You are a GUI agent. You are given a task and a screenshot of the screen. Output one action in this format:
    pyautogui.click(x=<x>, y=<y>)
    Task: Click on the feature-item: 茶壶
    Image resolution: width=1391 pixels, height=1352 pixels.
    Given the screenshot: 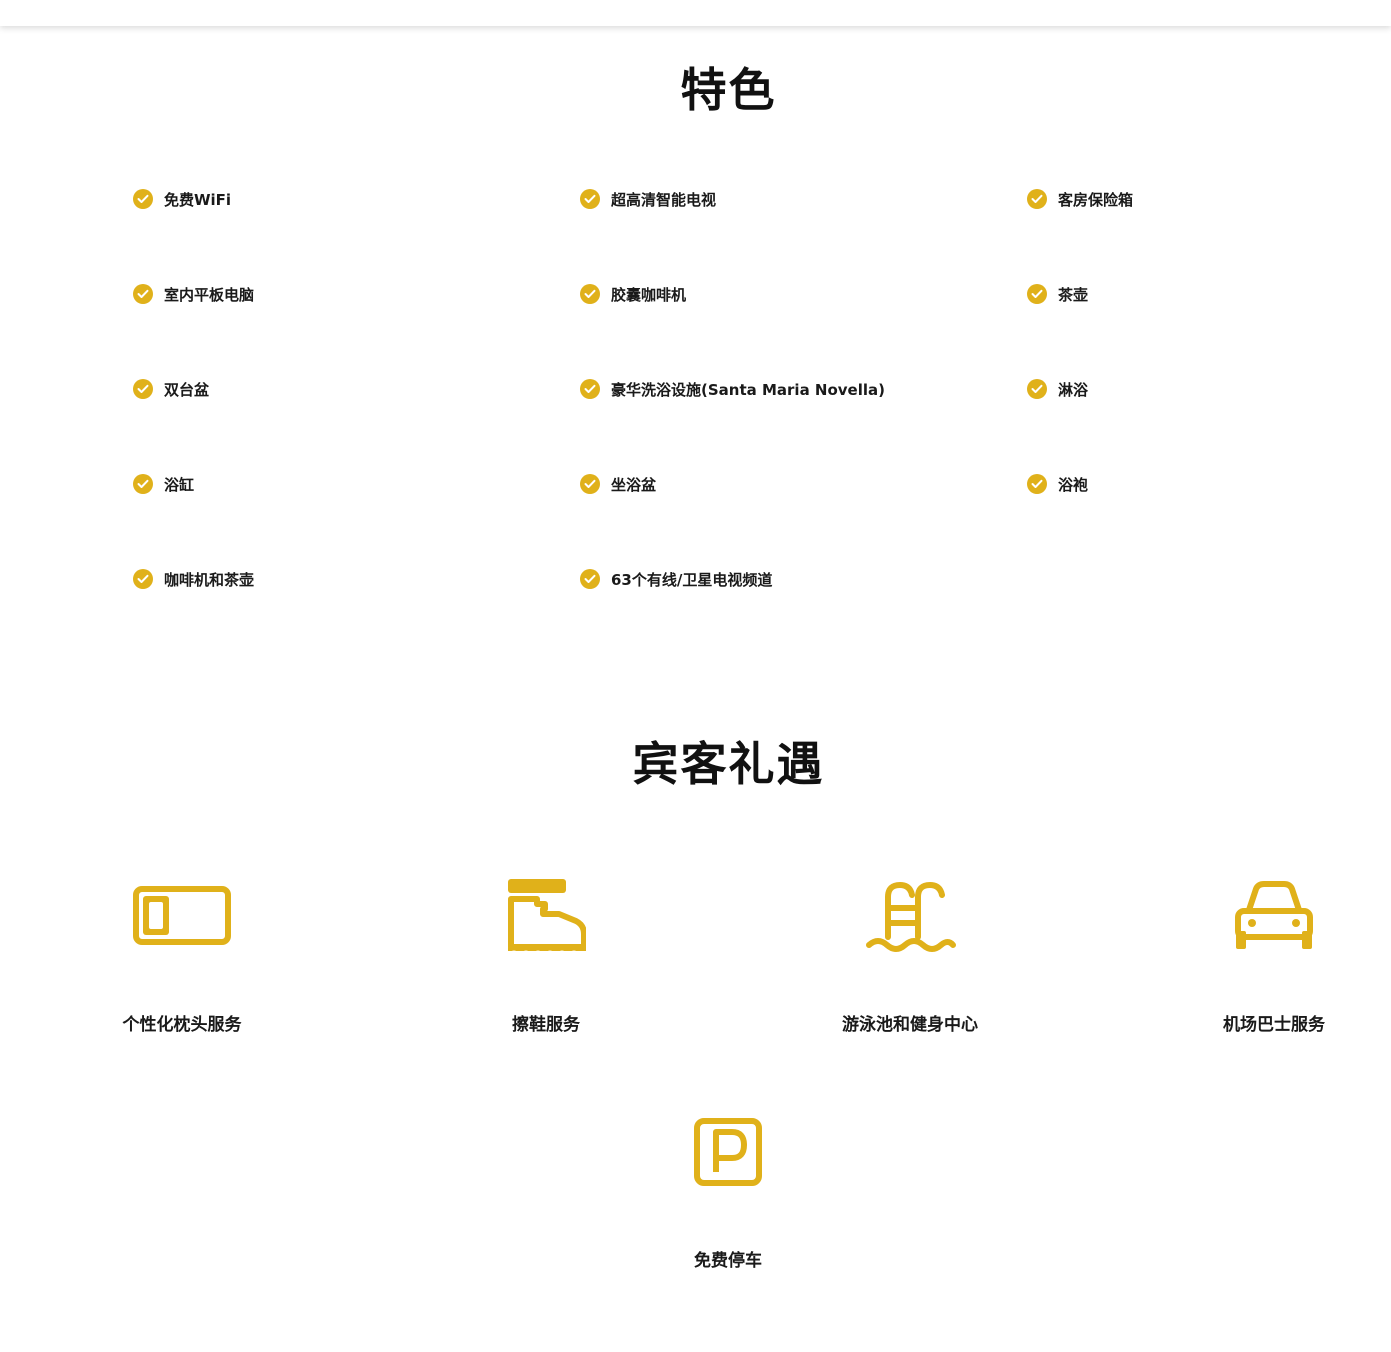 What is the action you would take?
    pyautogui.click(x=1057, y=294)
    